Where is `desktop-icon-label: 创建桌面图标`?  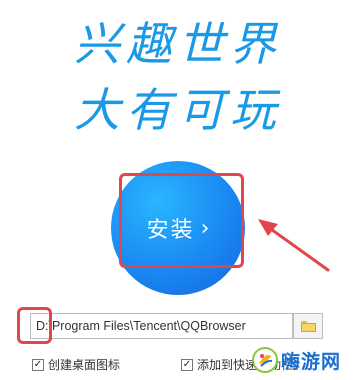 desktop-icon-label: 创建桌面图标 is located at coordinates (84, 365).